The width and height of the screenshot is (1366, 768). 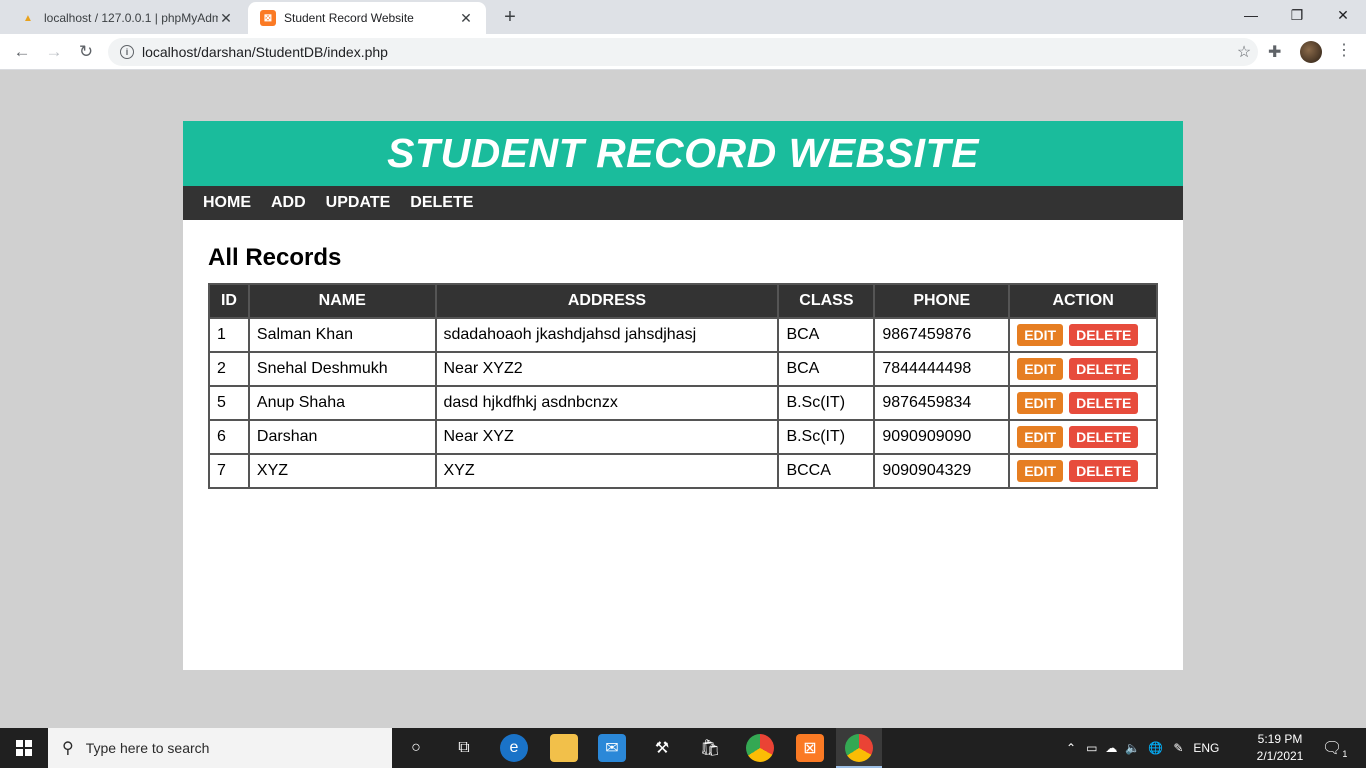 I want to click on table-row: 7 XYZ XYZ BCCA 9090904329 EDIT DELETE, so click(x=683, y=471).